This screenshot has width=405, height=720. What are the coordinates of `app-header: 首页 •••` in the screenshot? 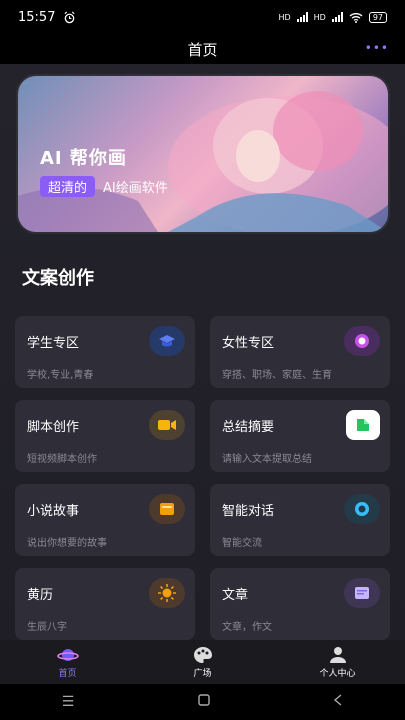 It's located at (202, 49).